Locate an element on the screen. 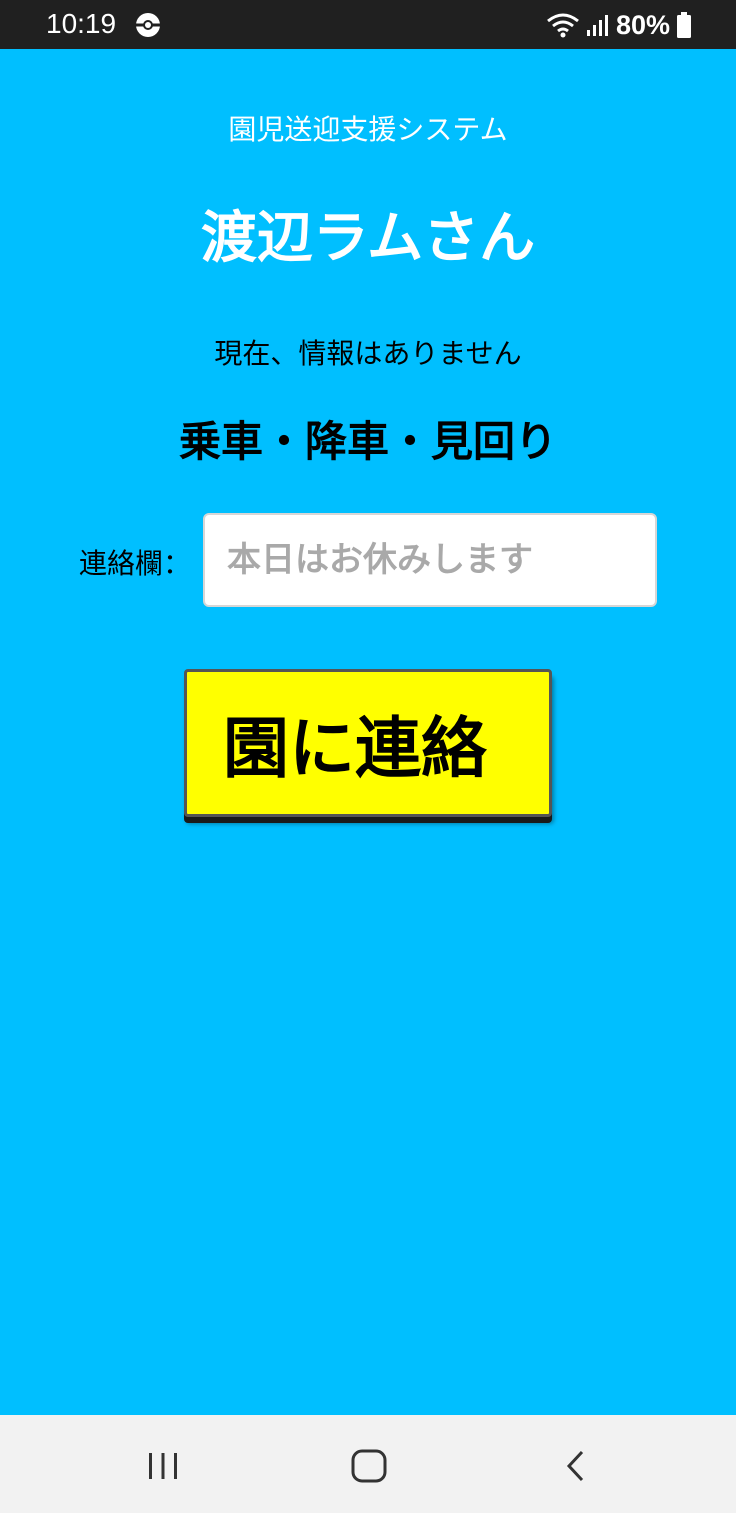 Image resolution: width=736 pixels, height=1513 pixels. home-icon is located at coordinates (369, 1466).